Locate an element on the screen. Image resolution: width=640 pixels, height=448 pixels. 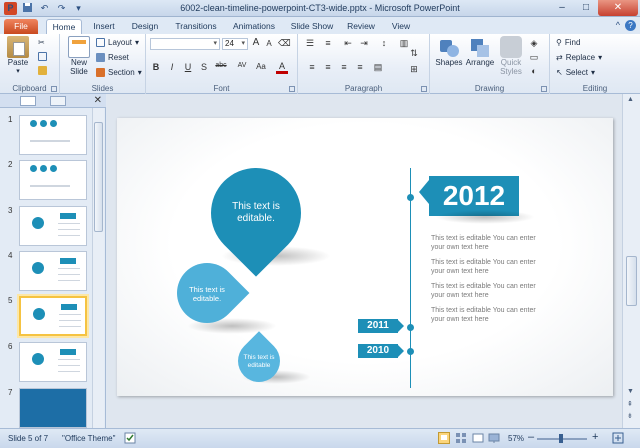
font-size-combo: 24 is located at coordinates (235, 44).